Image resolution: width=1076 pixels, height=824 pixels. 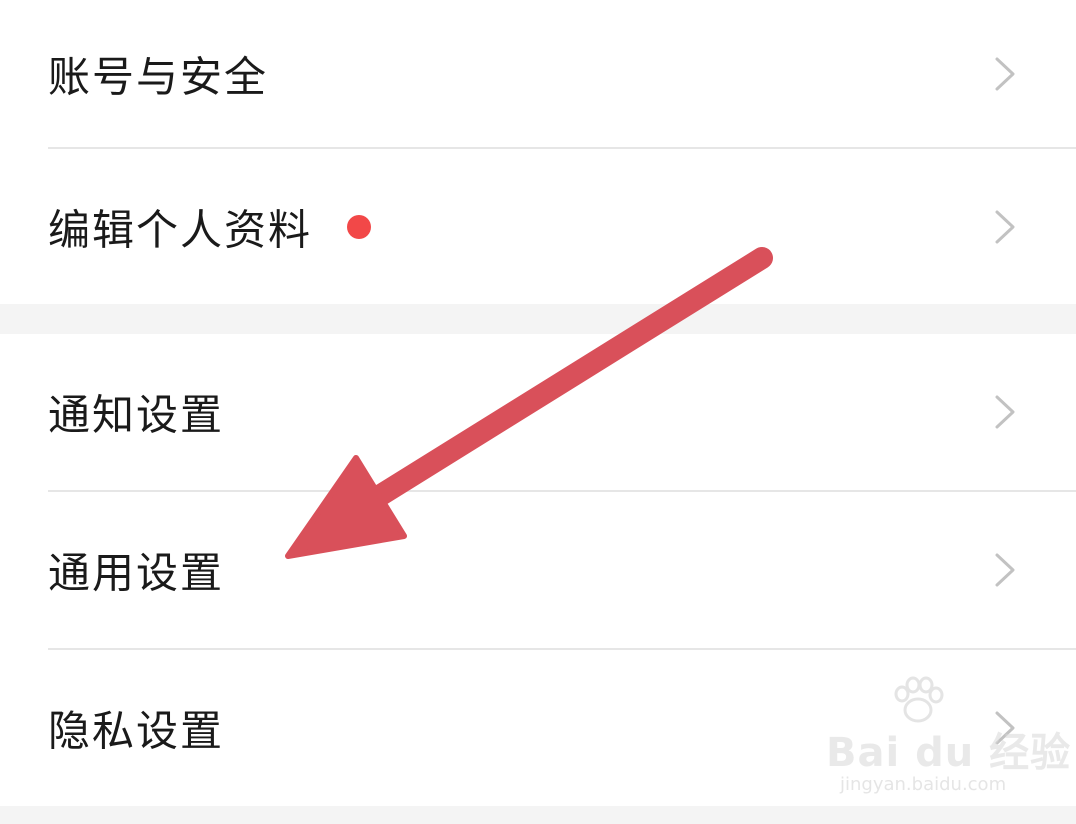 I want to click on watermark-site: jingyan.baidu.com, so click(x=923, y=784).